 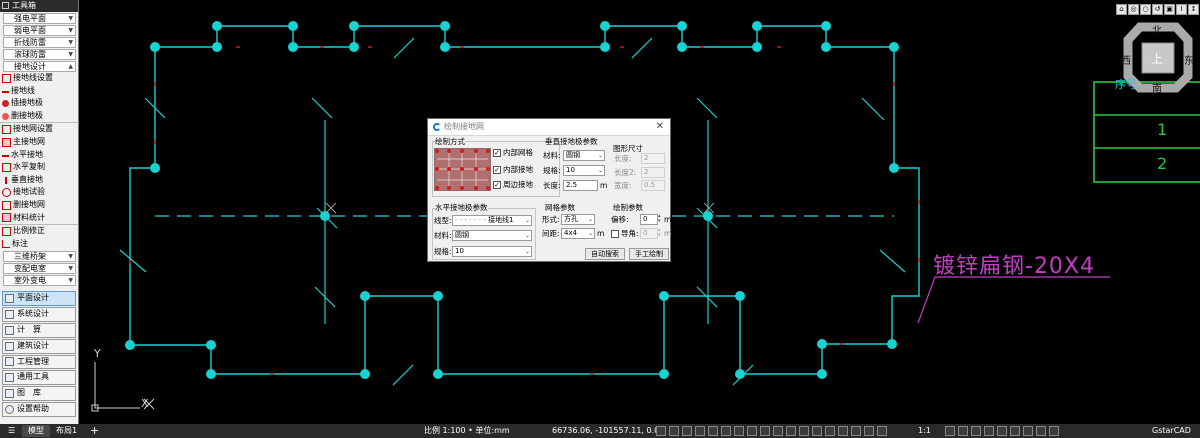 What do you see at coordinates (660, 127) in the screenshot?
I see `close-icon: ✕` at bounding box center [660, 127].